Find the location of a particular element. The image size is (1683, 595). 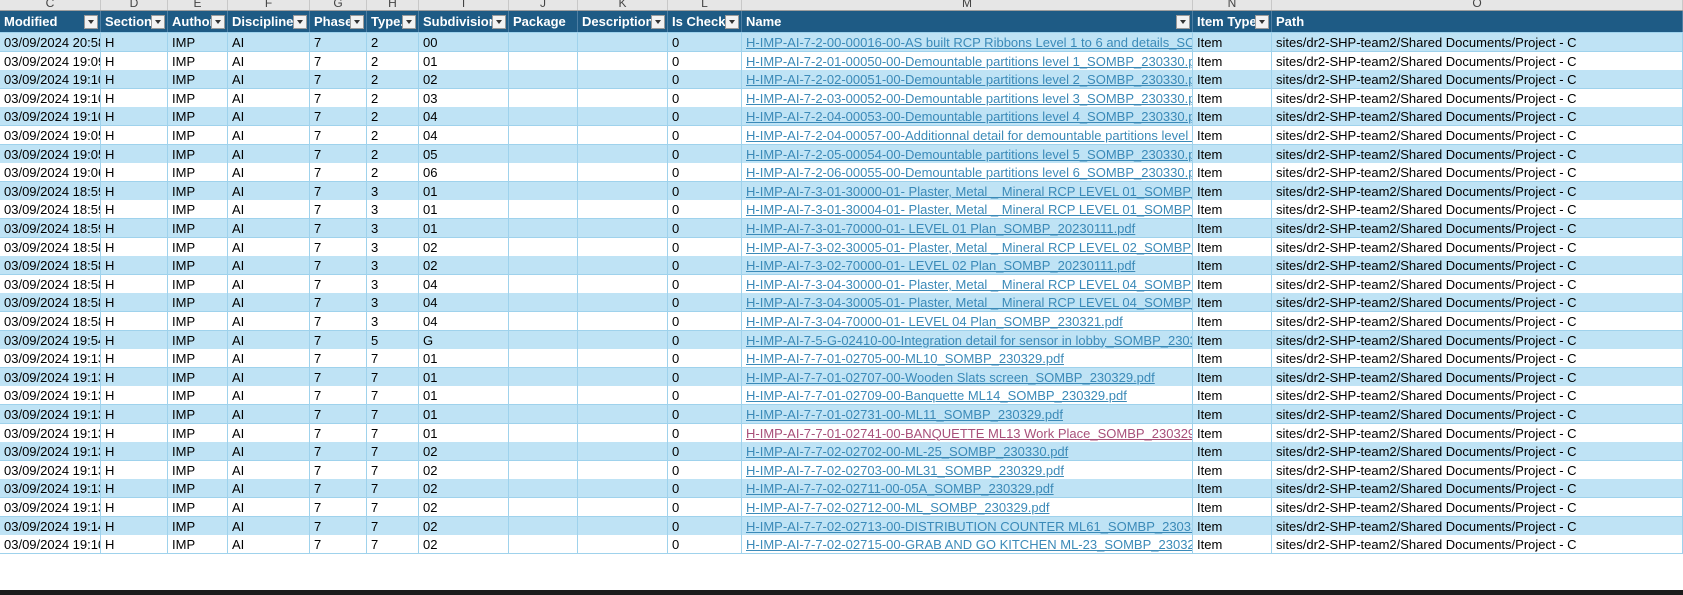

column-letter-item_type: N is located at coordinates (1232, 5).